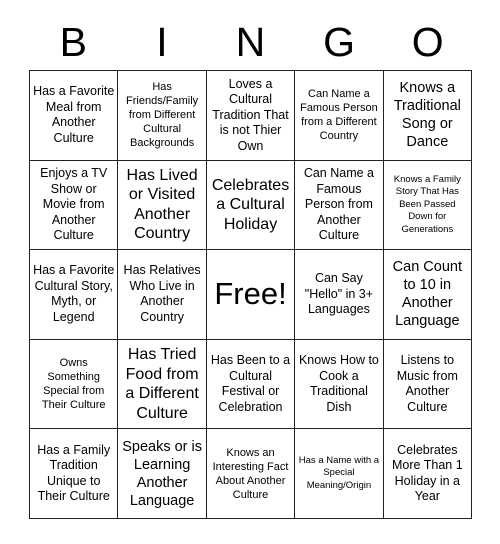  I want to click on bingo-cell: Can Say "Hello" in 3+ Languages, so click(339, 295).